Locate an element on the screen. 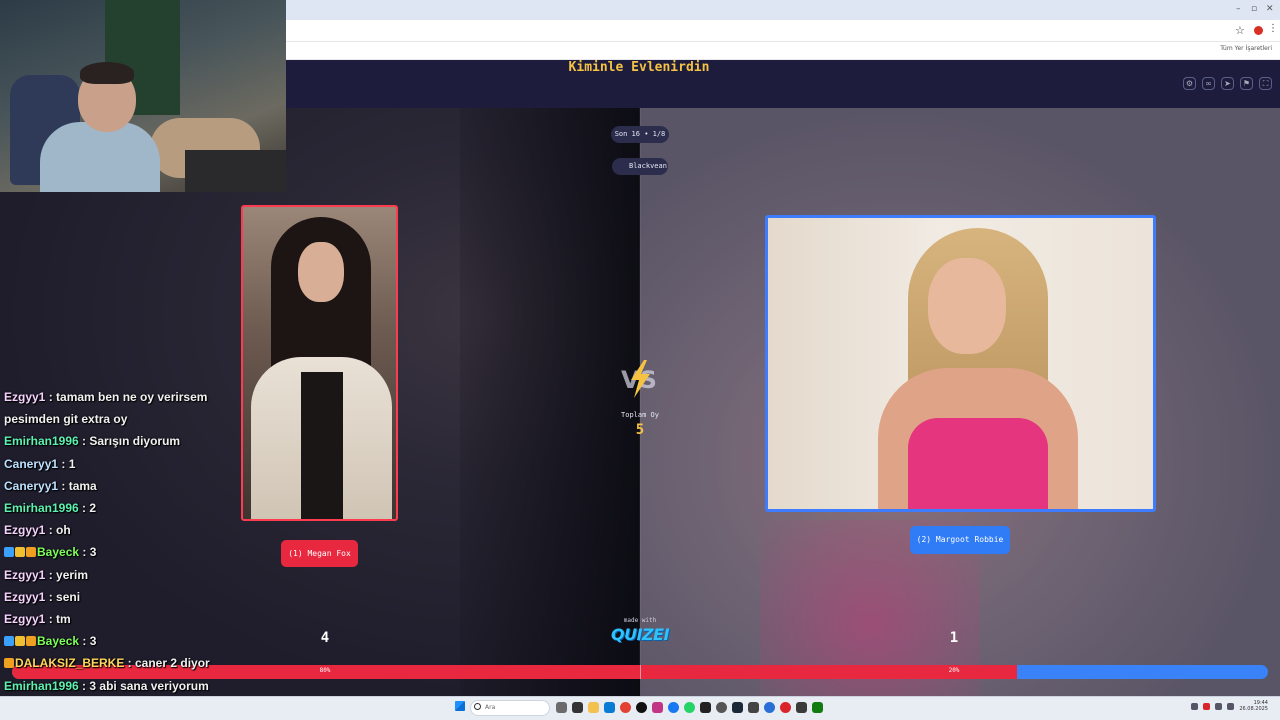 The width and height of the screenshot is (1280, 720). chat-message: pesimden git extra oy is located at coordinates (65, 419).